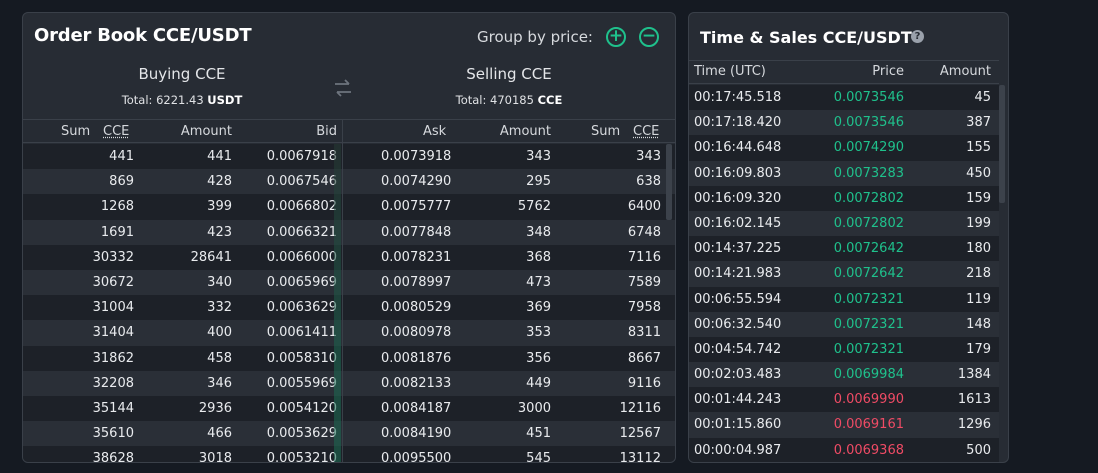  I want to click on order-book-row: 30332 28641 0.0066000 0.0078231 368 7116, so click(349, 257).